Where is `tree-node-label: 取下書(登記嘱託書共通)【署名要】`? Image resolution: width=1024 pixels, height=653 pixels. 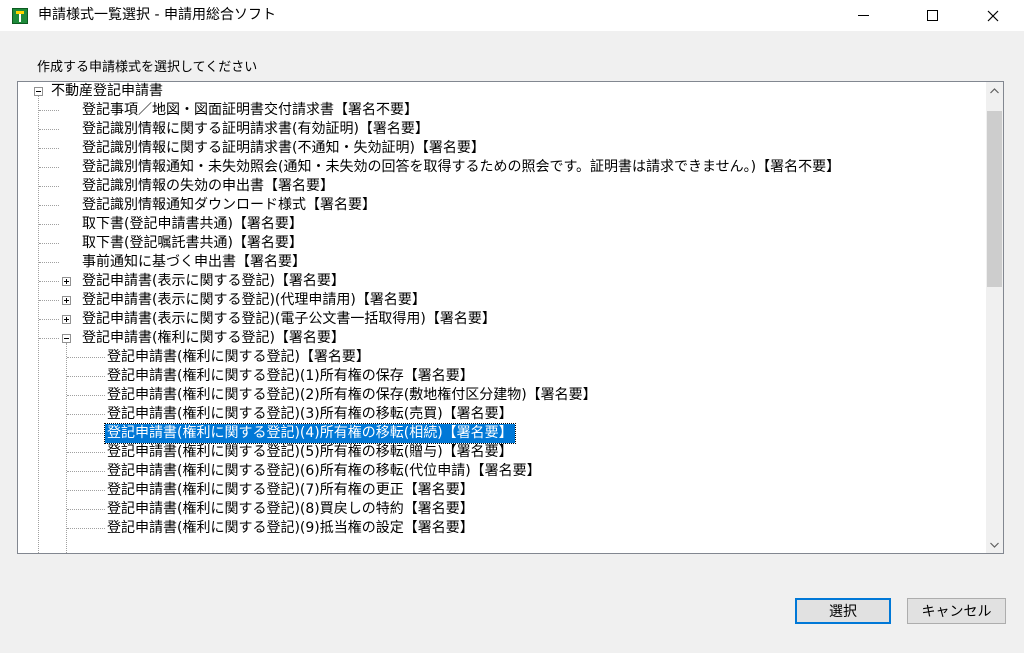 tree-node-label: 取下書(登記嘱託書共通)【署名要】 is located at coordinates (192, 243).